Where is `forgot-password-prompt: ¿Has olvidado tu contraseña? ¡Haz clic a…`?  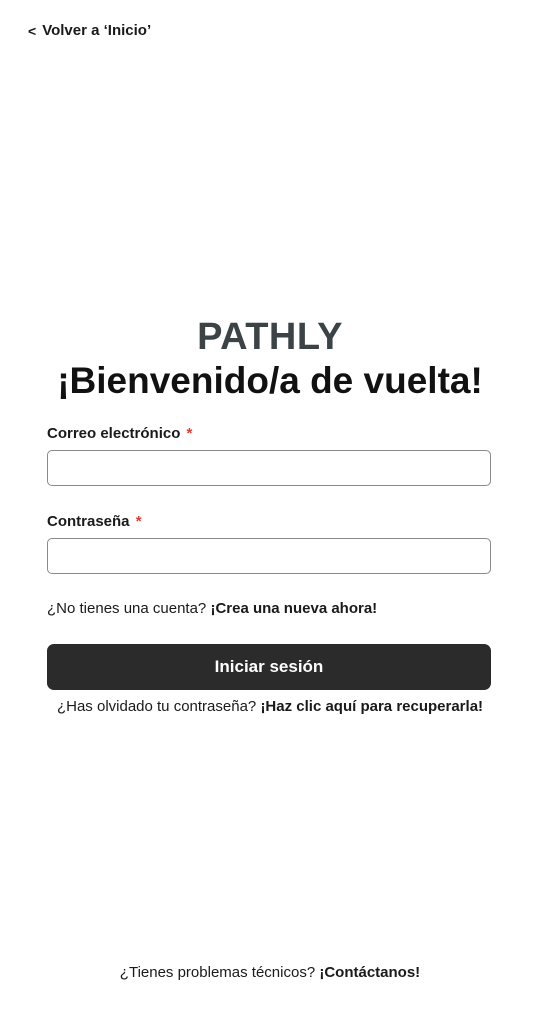 forgot-password-prompt: ¿Has olvidado tu contraseña? ¡Haz clic a… is located at coordinates (270, 706).